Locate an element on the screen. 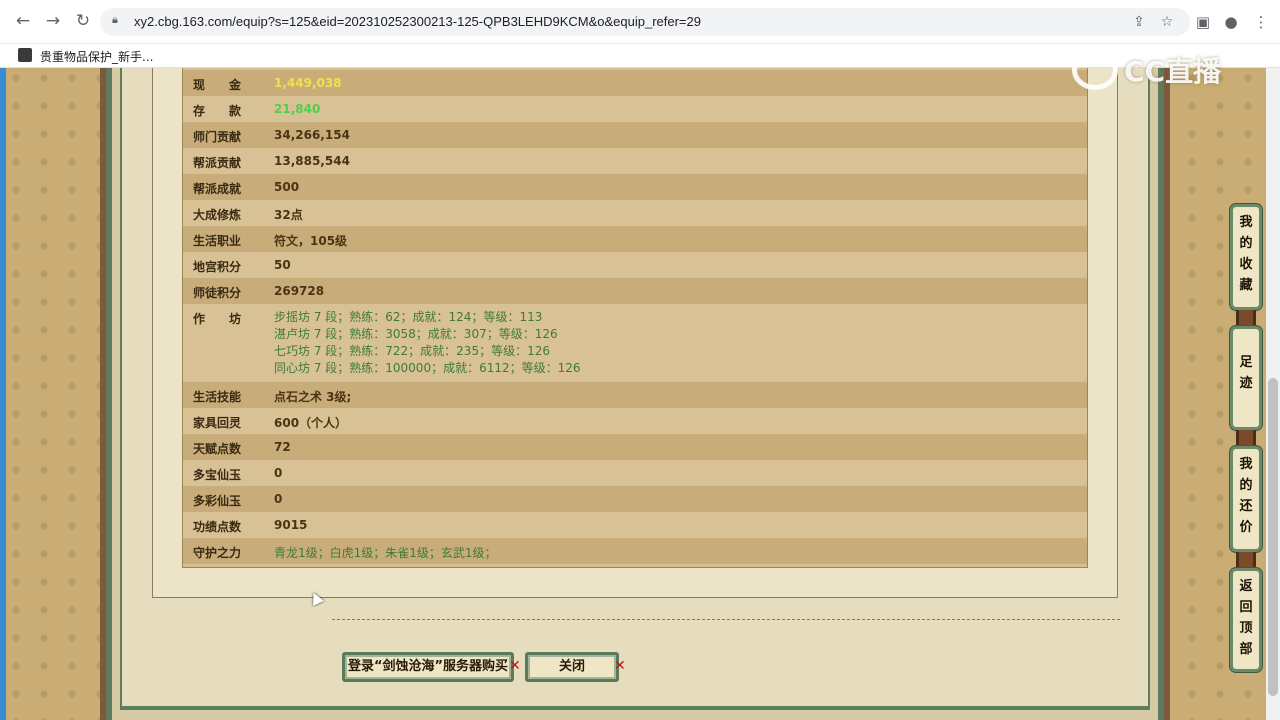  divider is located at coordinates (726, 619).